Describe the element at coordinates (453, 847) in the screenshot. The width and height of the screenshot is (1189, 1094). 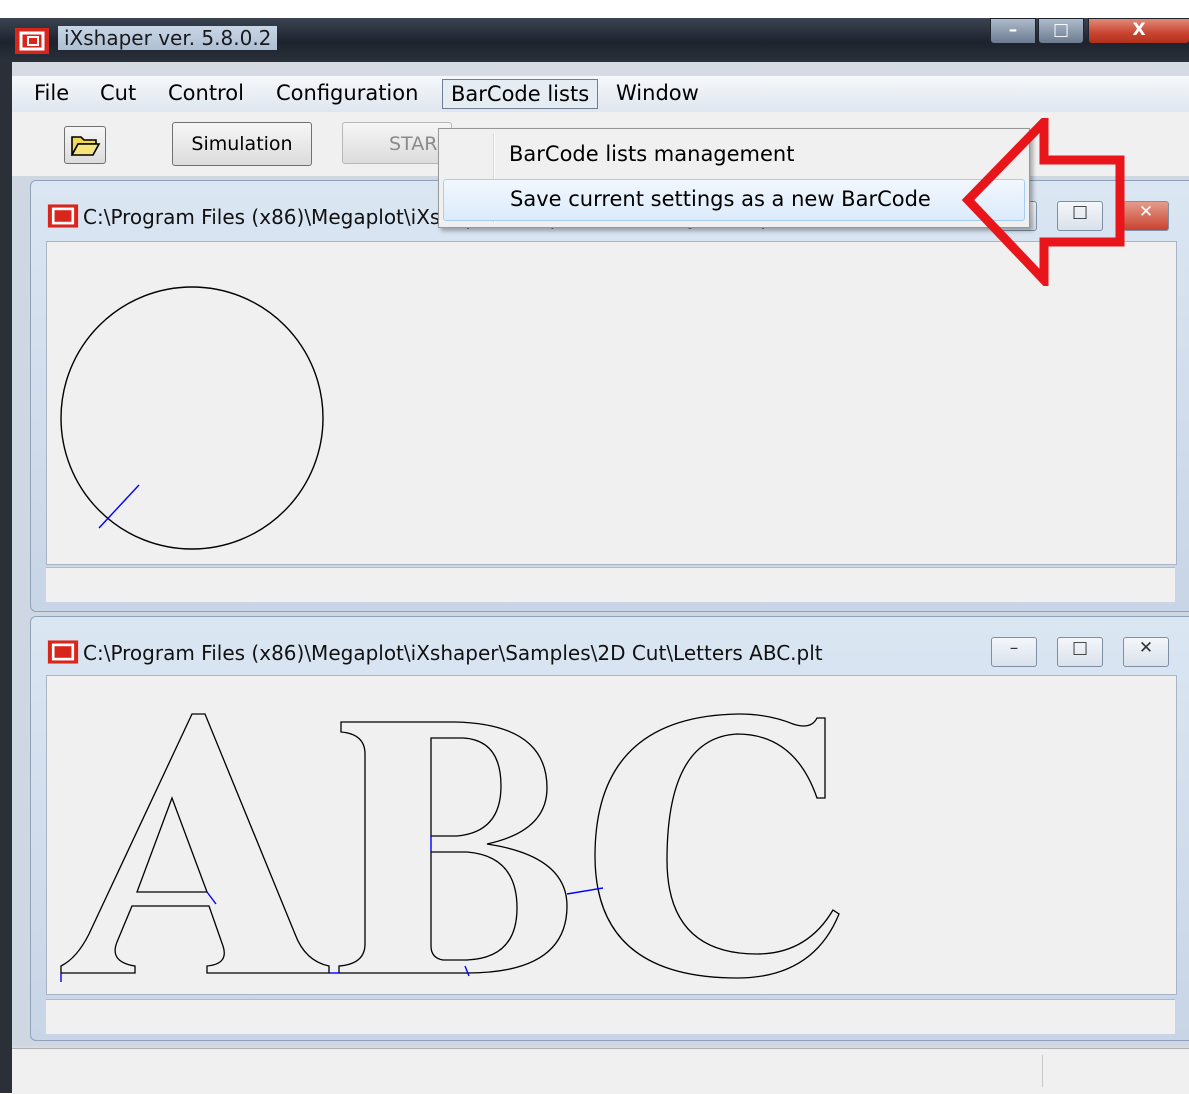
I see `letter-b-outline` at that location.